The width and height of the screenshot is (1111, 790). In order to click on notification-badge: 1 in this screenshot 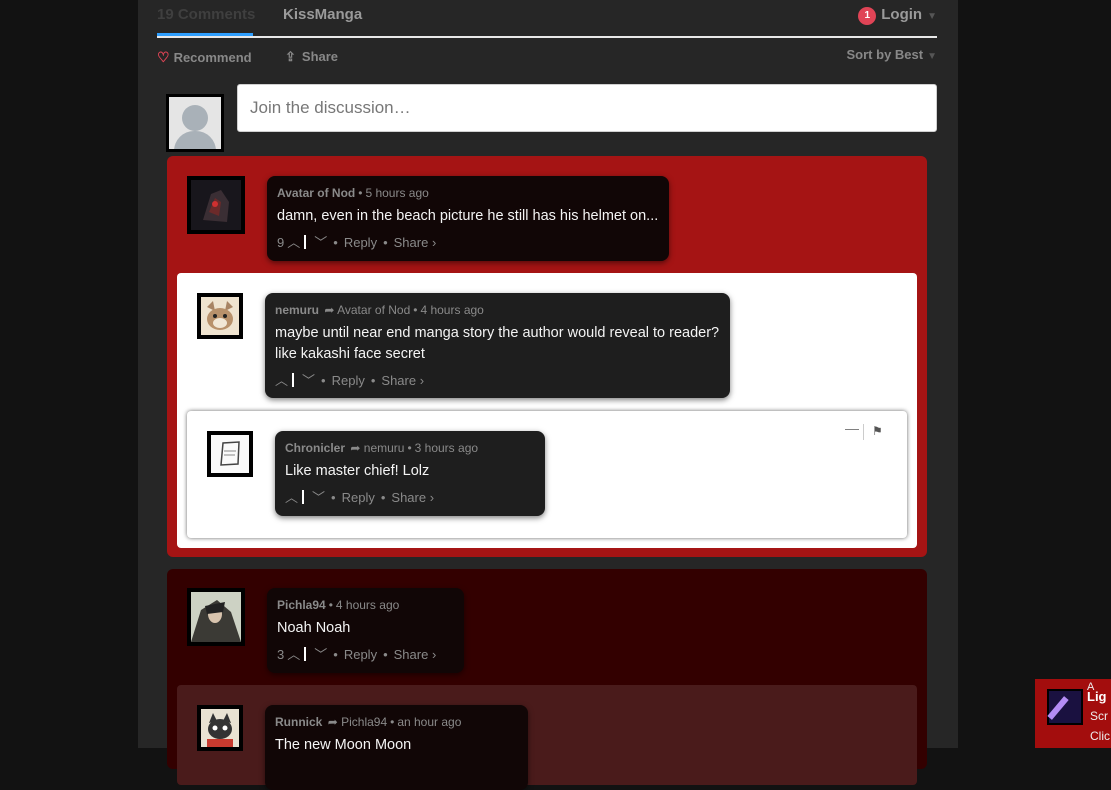, I will do `click(867, 16)`.